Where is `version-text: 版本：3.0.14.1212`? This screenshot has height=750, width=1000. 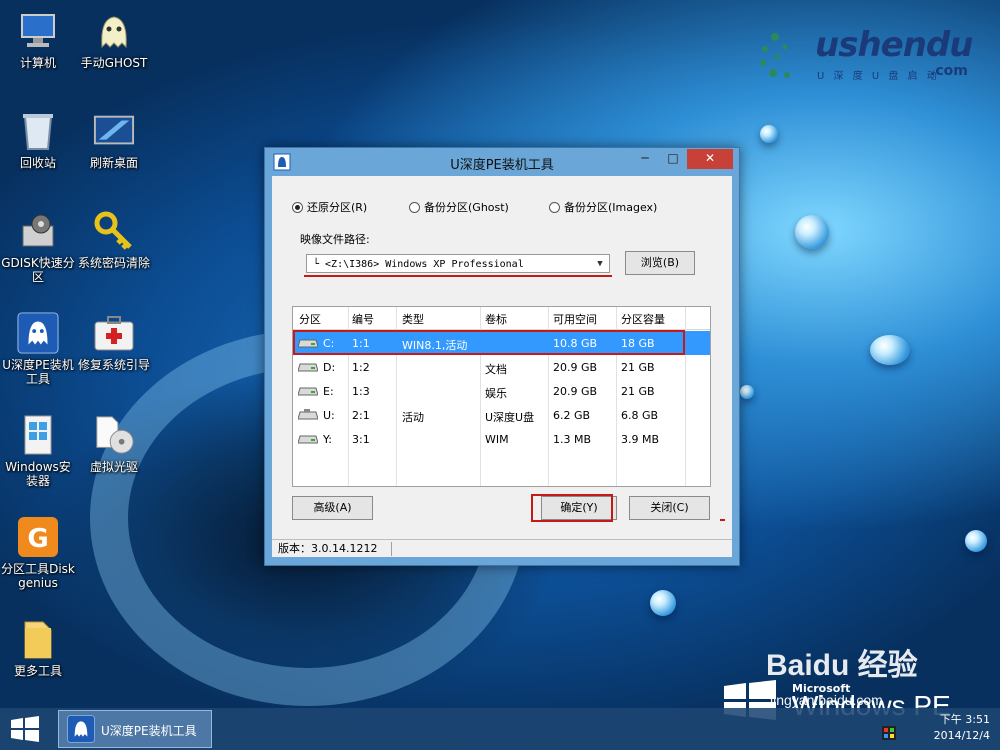
version-text: 版本：3.0.14.1212 is located at coordinates (328, 548).